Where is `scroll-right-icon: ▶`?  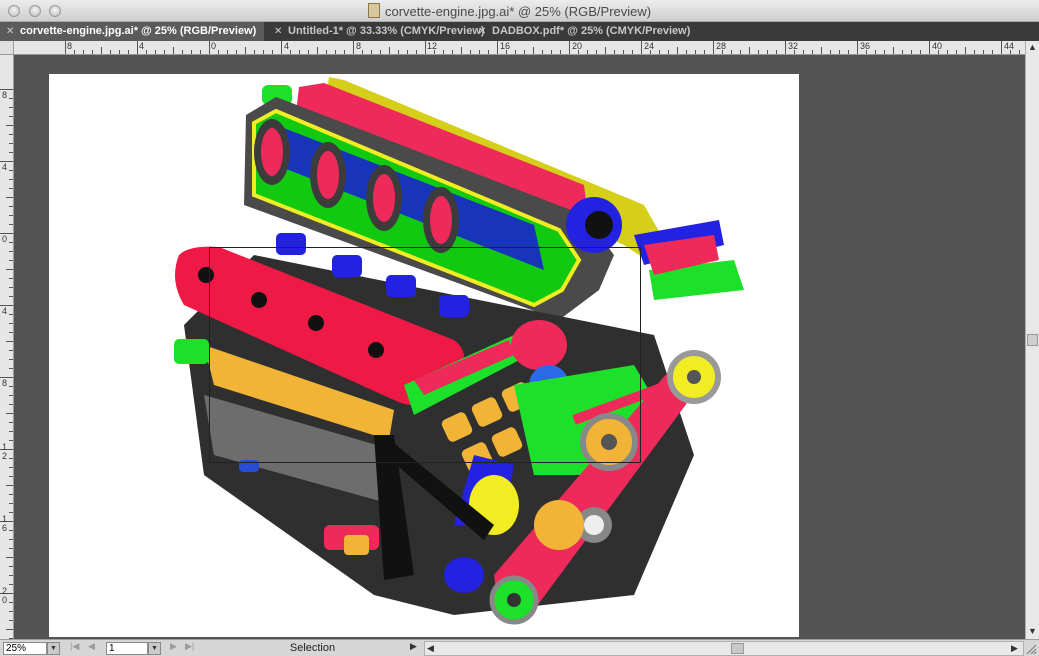
scroll-right-icon: ▶ is located at coordinates (1014, 648).